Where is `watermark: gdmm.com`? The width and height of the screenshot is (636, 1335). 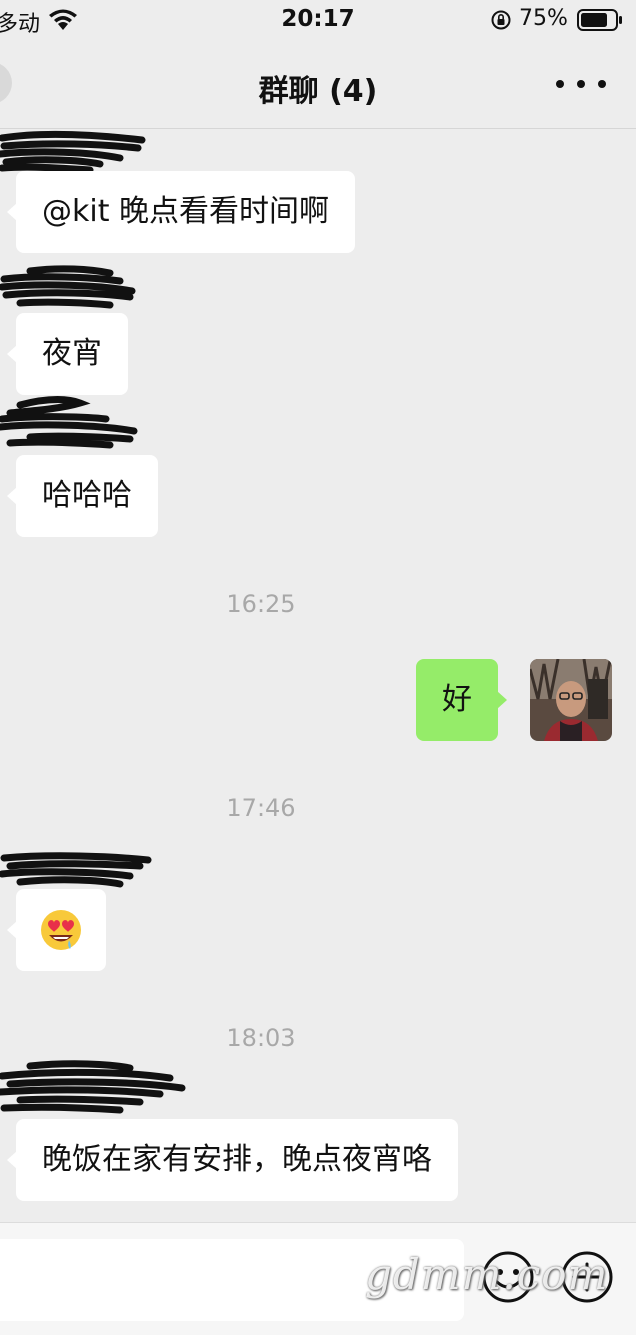
watermark: gdmm.com is located at coordinates (487, 1274).